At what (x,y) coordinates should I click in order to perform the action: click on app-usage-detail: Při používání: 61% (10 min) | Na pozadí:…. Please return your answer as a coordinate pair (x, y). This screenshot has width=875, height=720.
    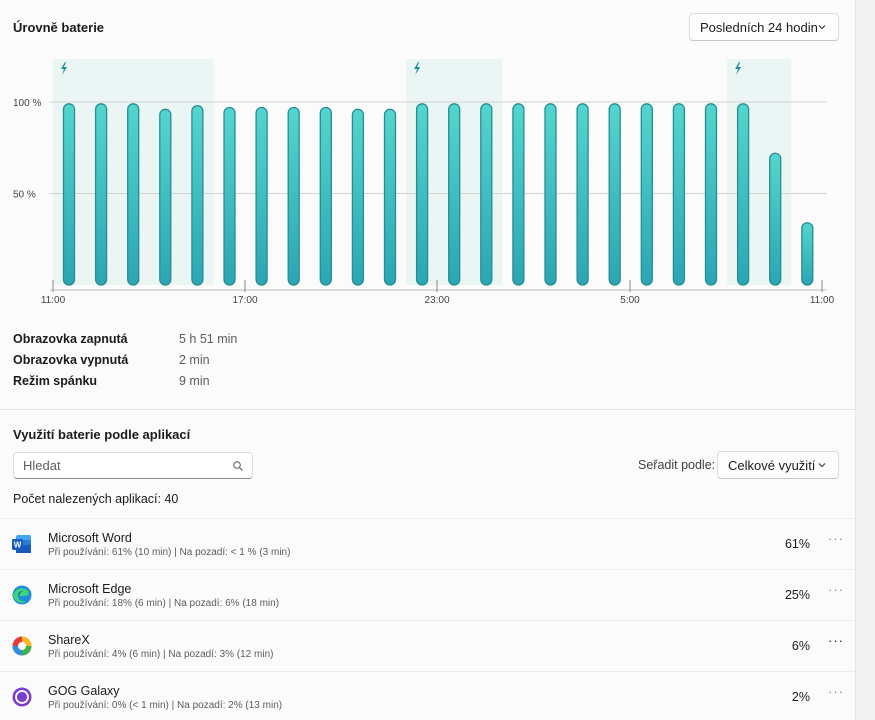
    Looking at the image, I should click on (169, 552).